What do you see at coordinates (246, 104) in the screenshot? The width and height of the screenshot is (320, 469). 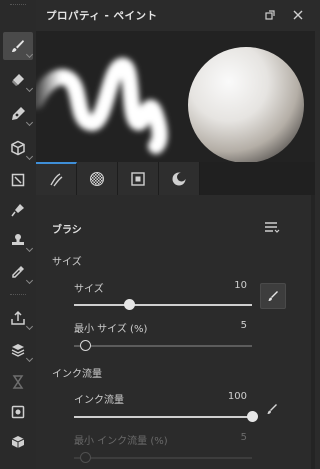 I see `material-sphere-preview` at bounding box center [246, 104].